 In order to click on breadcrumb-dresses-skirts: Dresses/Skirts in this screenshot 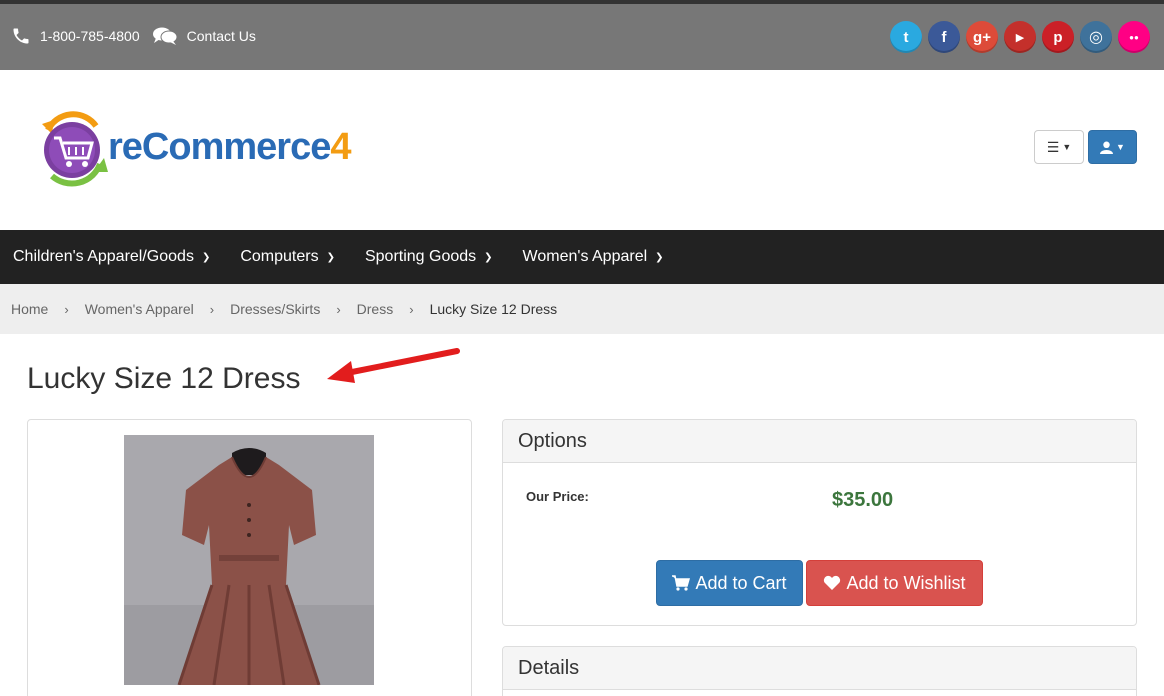, I will do `click(275, 309)`.